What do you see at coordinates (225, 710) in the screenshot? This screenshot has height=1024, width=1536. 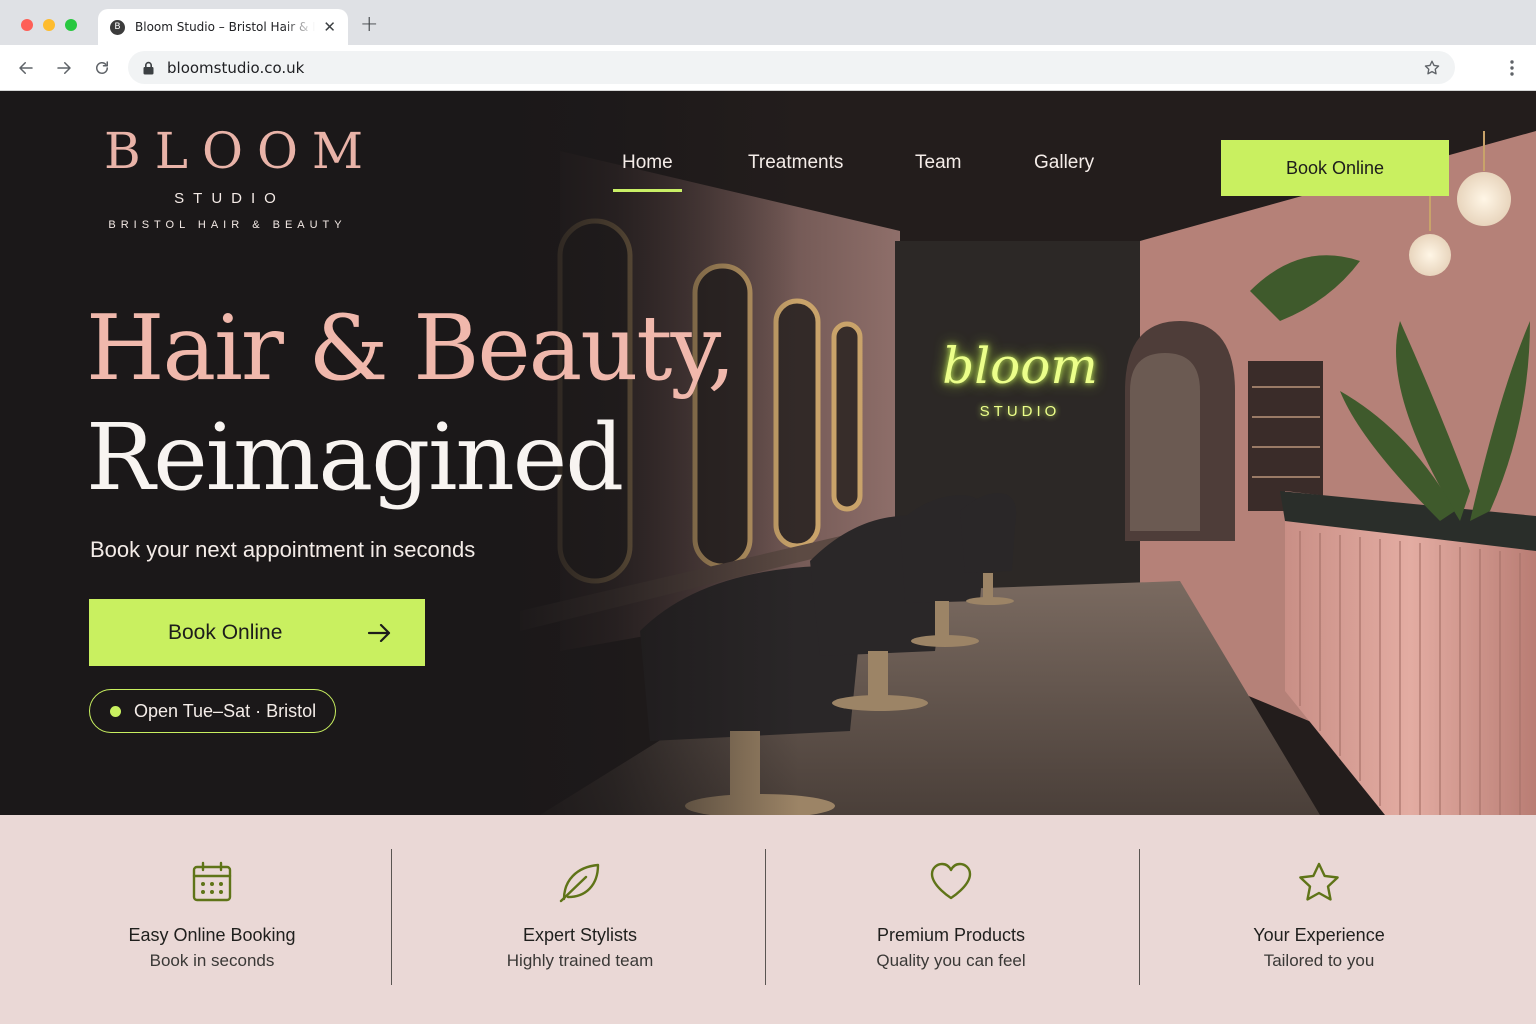 I see `status-text: Open Tue–Sat · Bristol` at bounding box center [225, 710].